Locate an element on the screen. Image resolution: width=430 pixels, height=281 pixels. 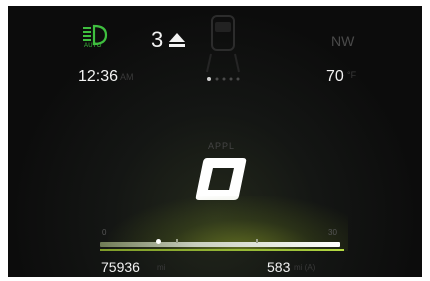
trip-unit: mi (A) is located at coordinates (305, 267).